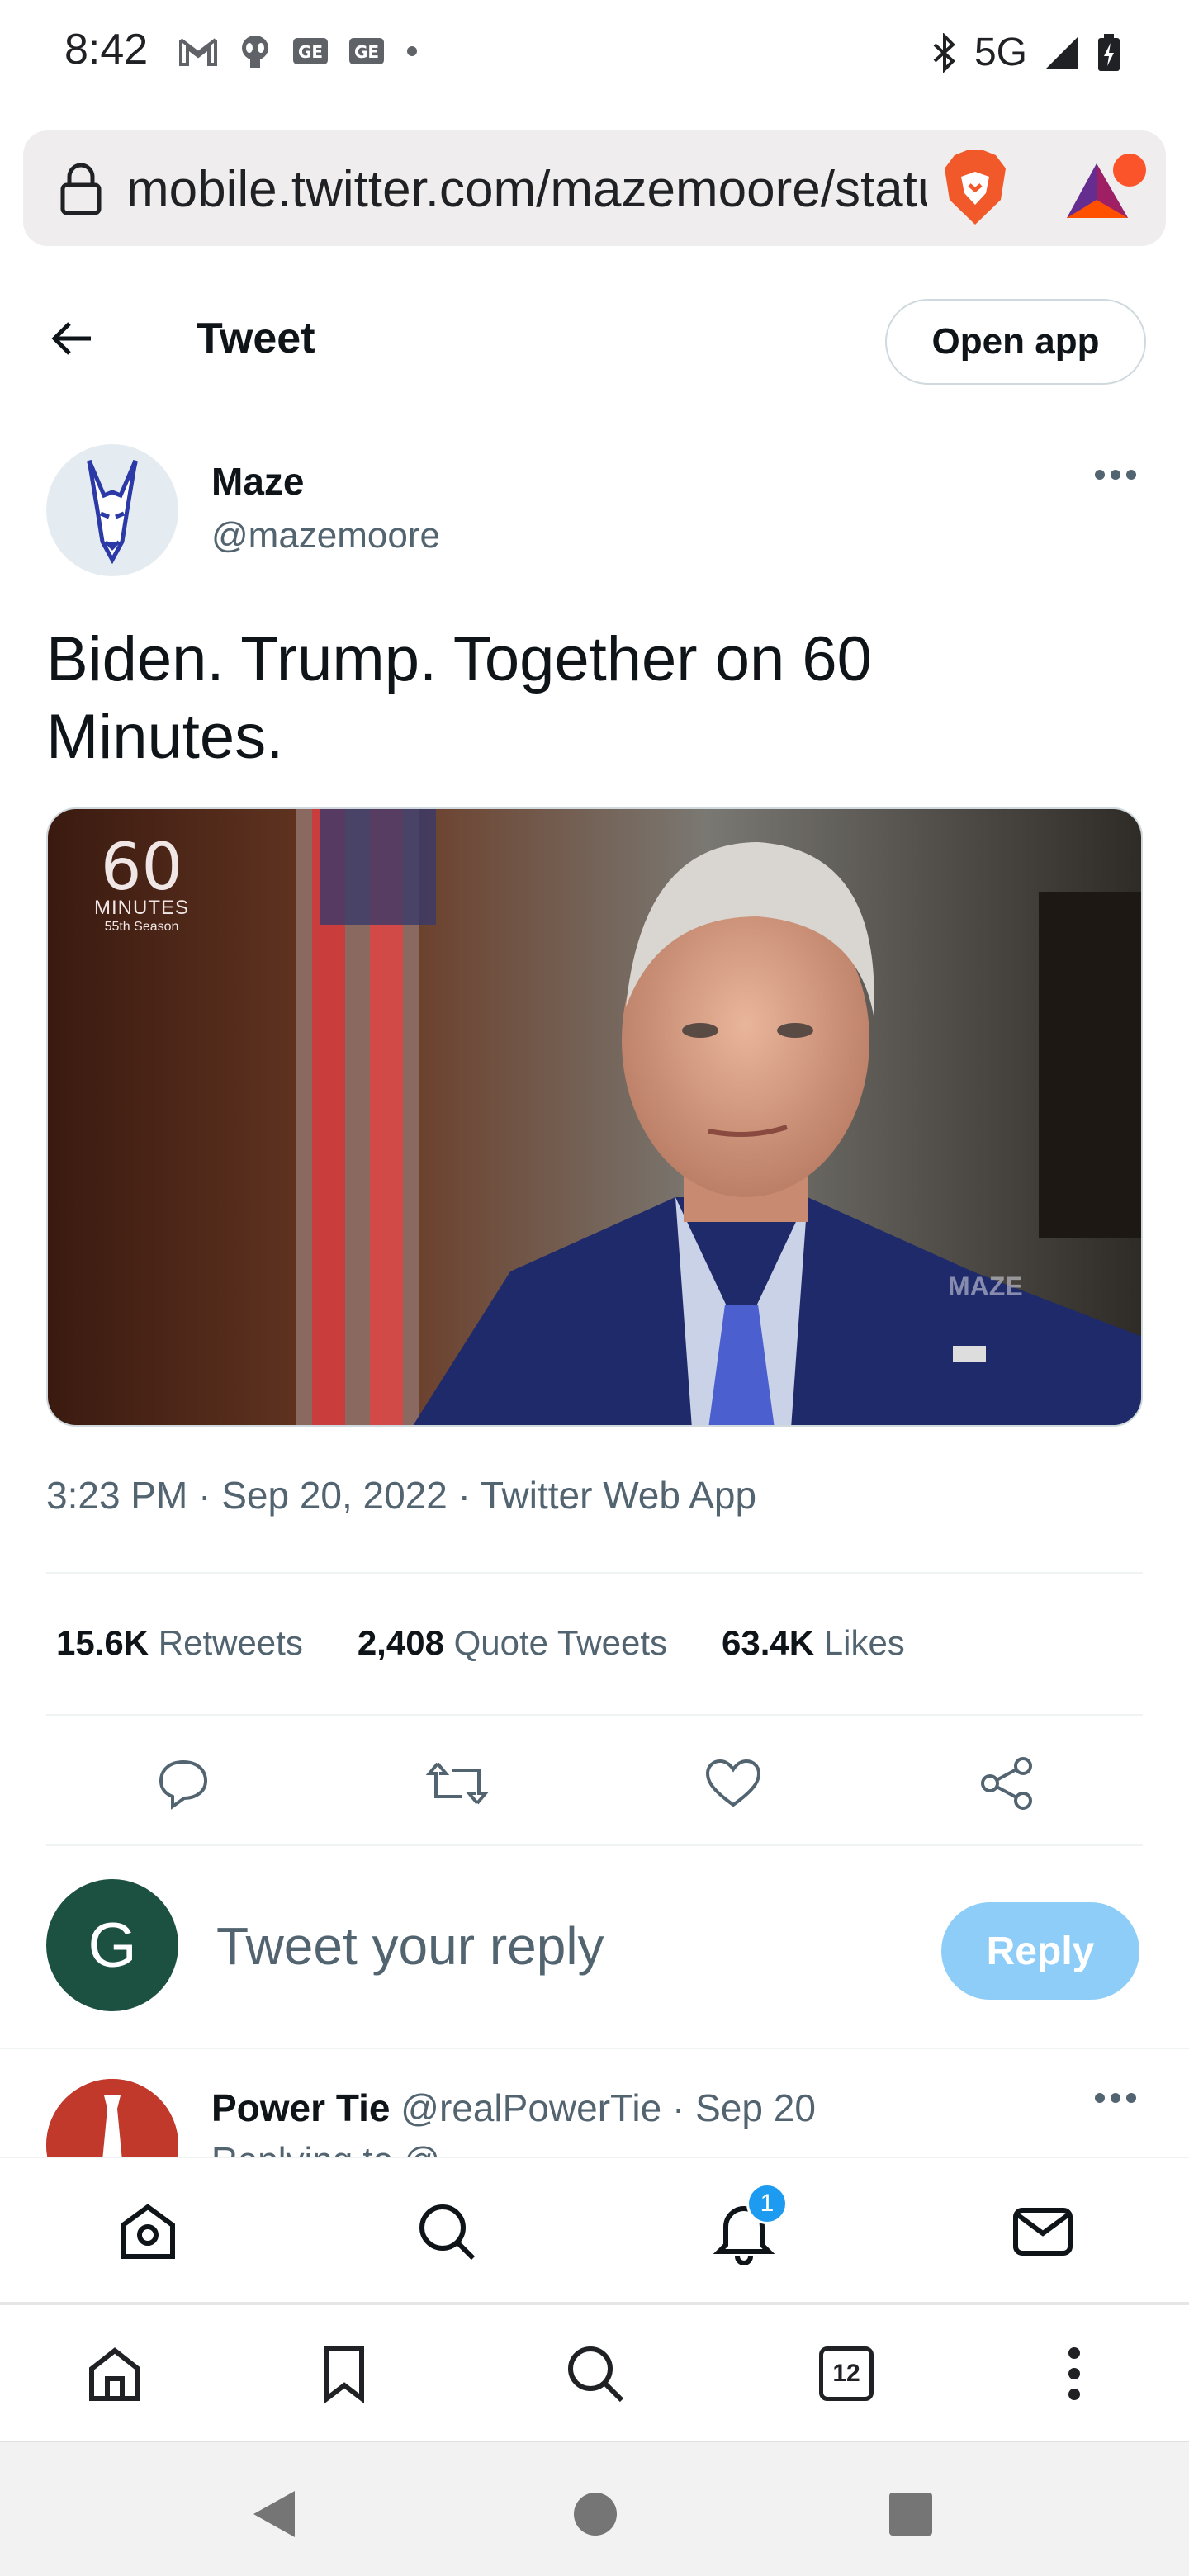 This screenshot has width=1189, height=2576. Describe the element at coordinates (400, 1642) in the screenshot. I see `quote-tweets-count: 2,408` at that location.